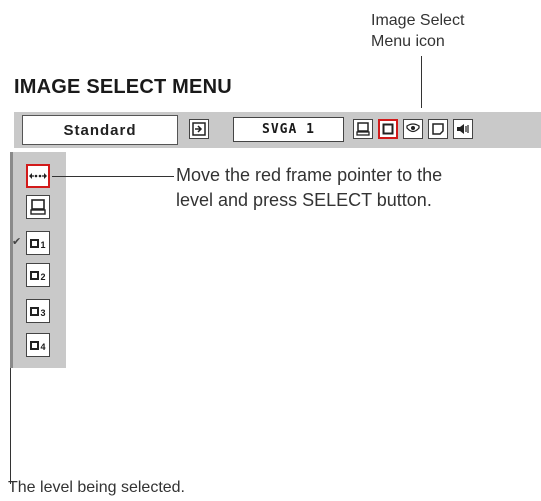 The image size is (541, 501). Describe the element at coordinates (413, 129) in the screenshot. I see `image-adjust-icon` at that location.